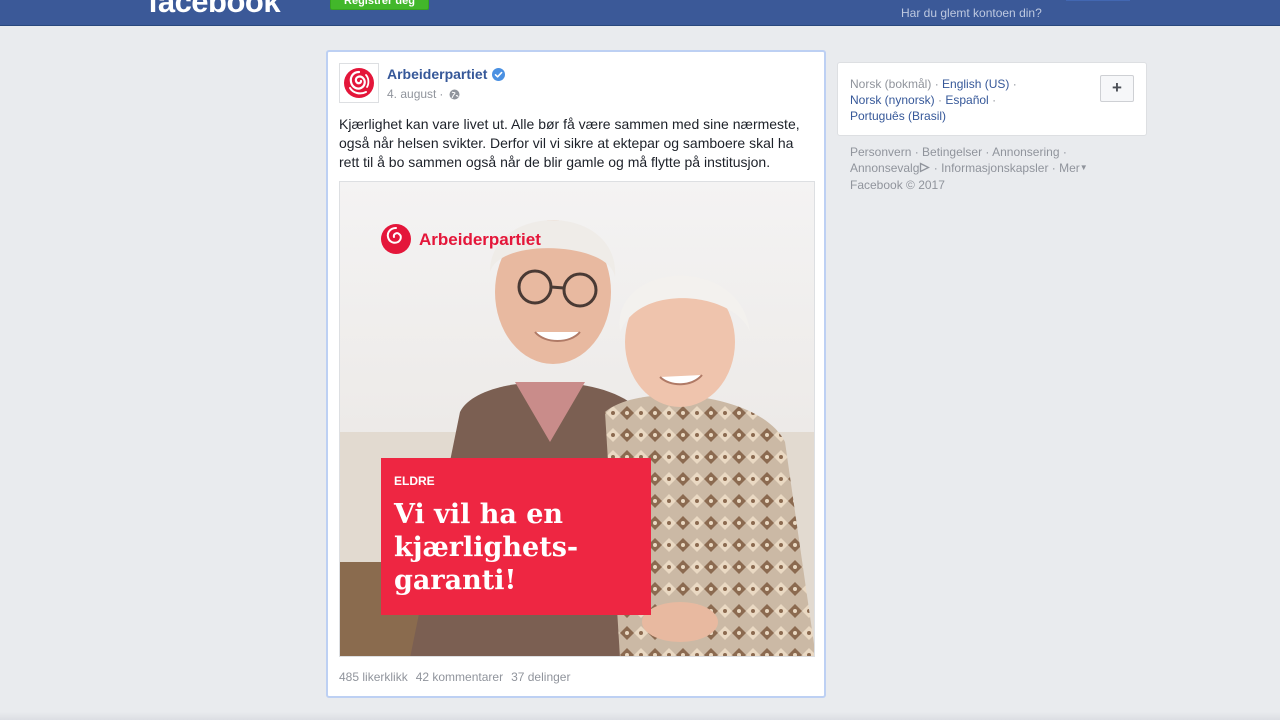 Image resolution: width=1280 pixels, height=720 pixels. I want to click on comments-count: 42 kommentarer, so click(459, 677).